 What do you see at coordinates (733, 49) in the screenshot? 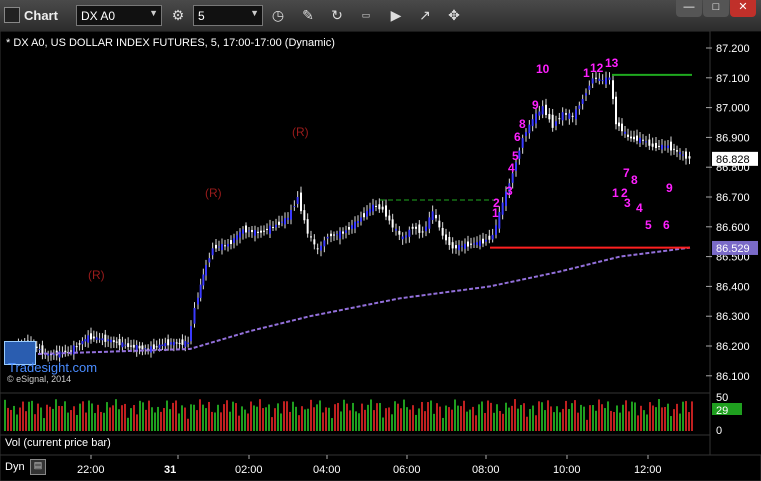
I see `price-tick-label: 87.200` at bounding box center [733, 49].